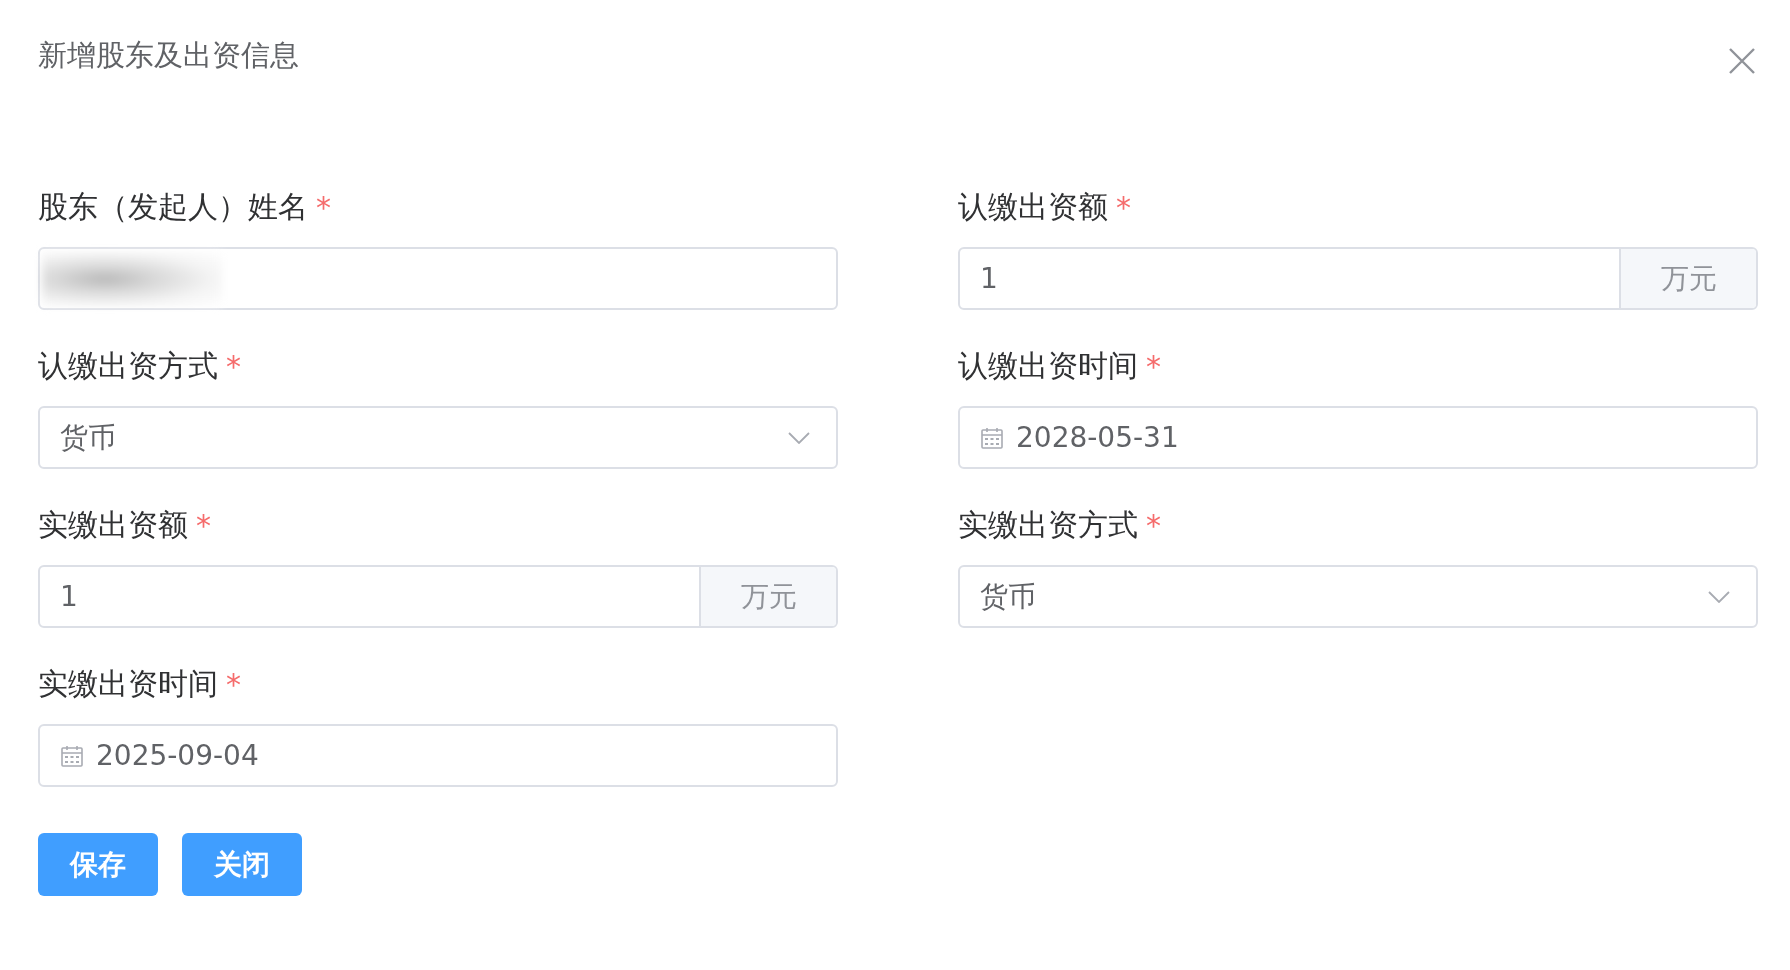 The width and height of the screenshot is (1790, 970). I want to click on field-label: 认缴出资方式, so click(128, 365).